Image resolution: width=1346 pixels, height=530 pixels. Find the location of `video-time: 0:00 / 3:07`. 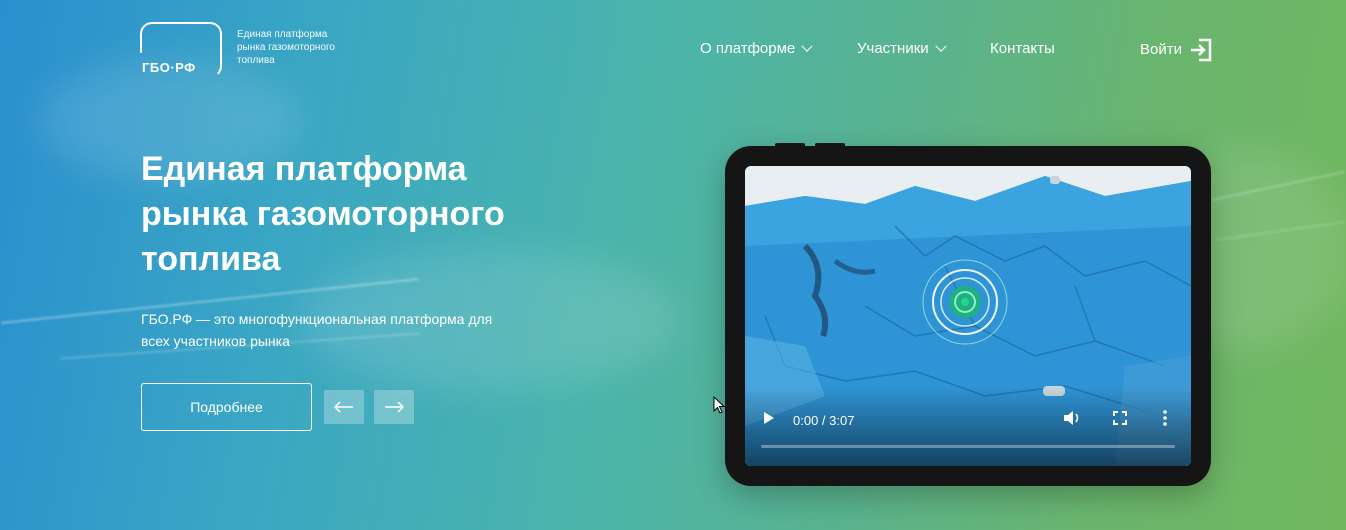

video-time: 0:00 / 3:07 is located at coordinates (824, 420).